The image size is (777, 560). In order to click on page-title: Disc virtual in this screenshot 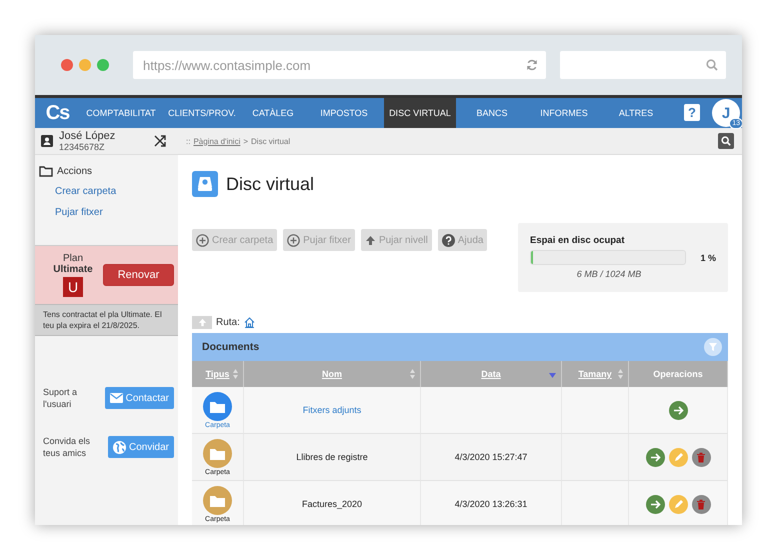, I will do `click(270, 184)`.